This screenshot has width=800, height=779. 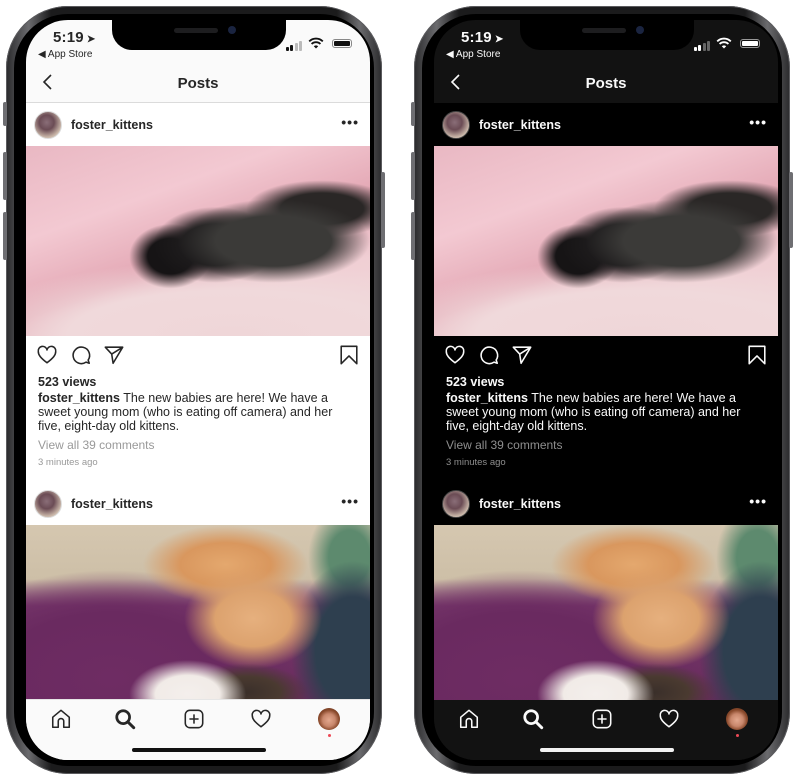 What do you see at coordinates (606, 355) in the screenshot?
I see `post-actions` at bounding box center [606, 355].